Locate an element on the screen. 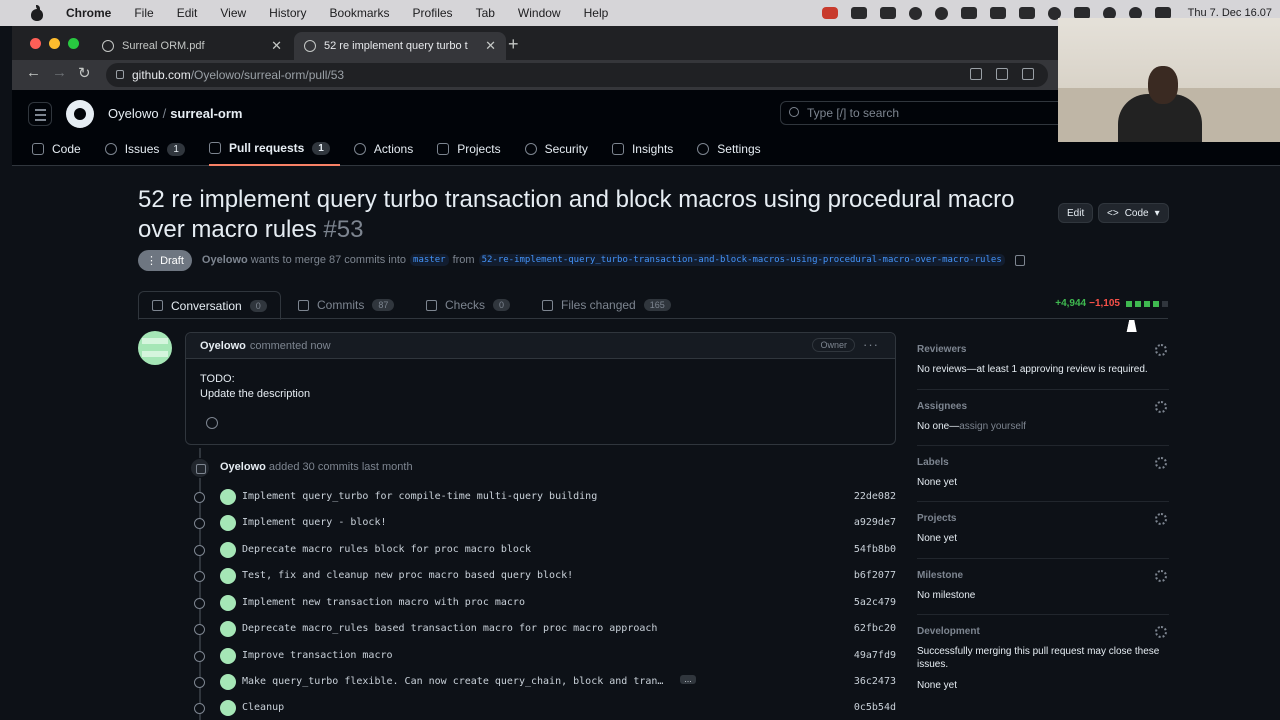 This screenshot has height=720, width=1280. tab-projects: Projects is located at coordinates (473, 149).